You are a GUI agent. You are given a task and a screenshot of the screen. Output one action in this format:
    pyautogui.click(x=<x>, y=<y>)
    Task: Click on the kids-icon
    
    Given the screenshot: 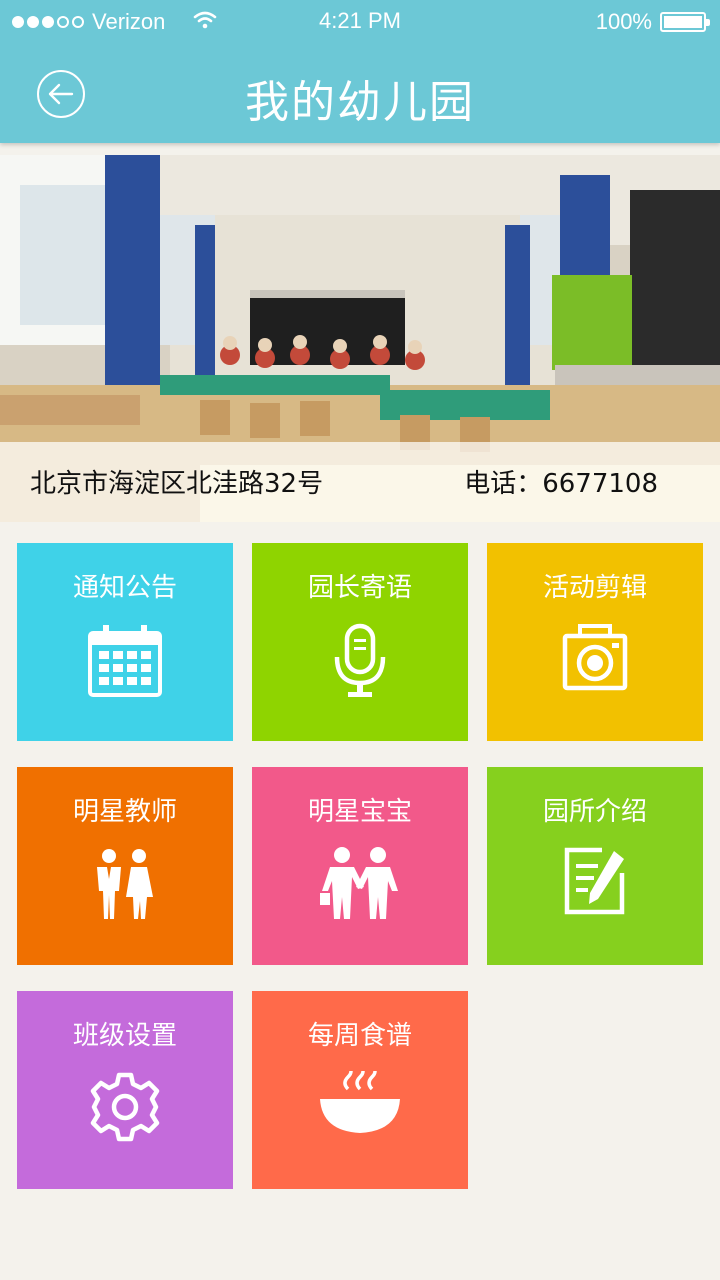 What is the action you would take?
    pyautogui.click(x=359, y=883)
    